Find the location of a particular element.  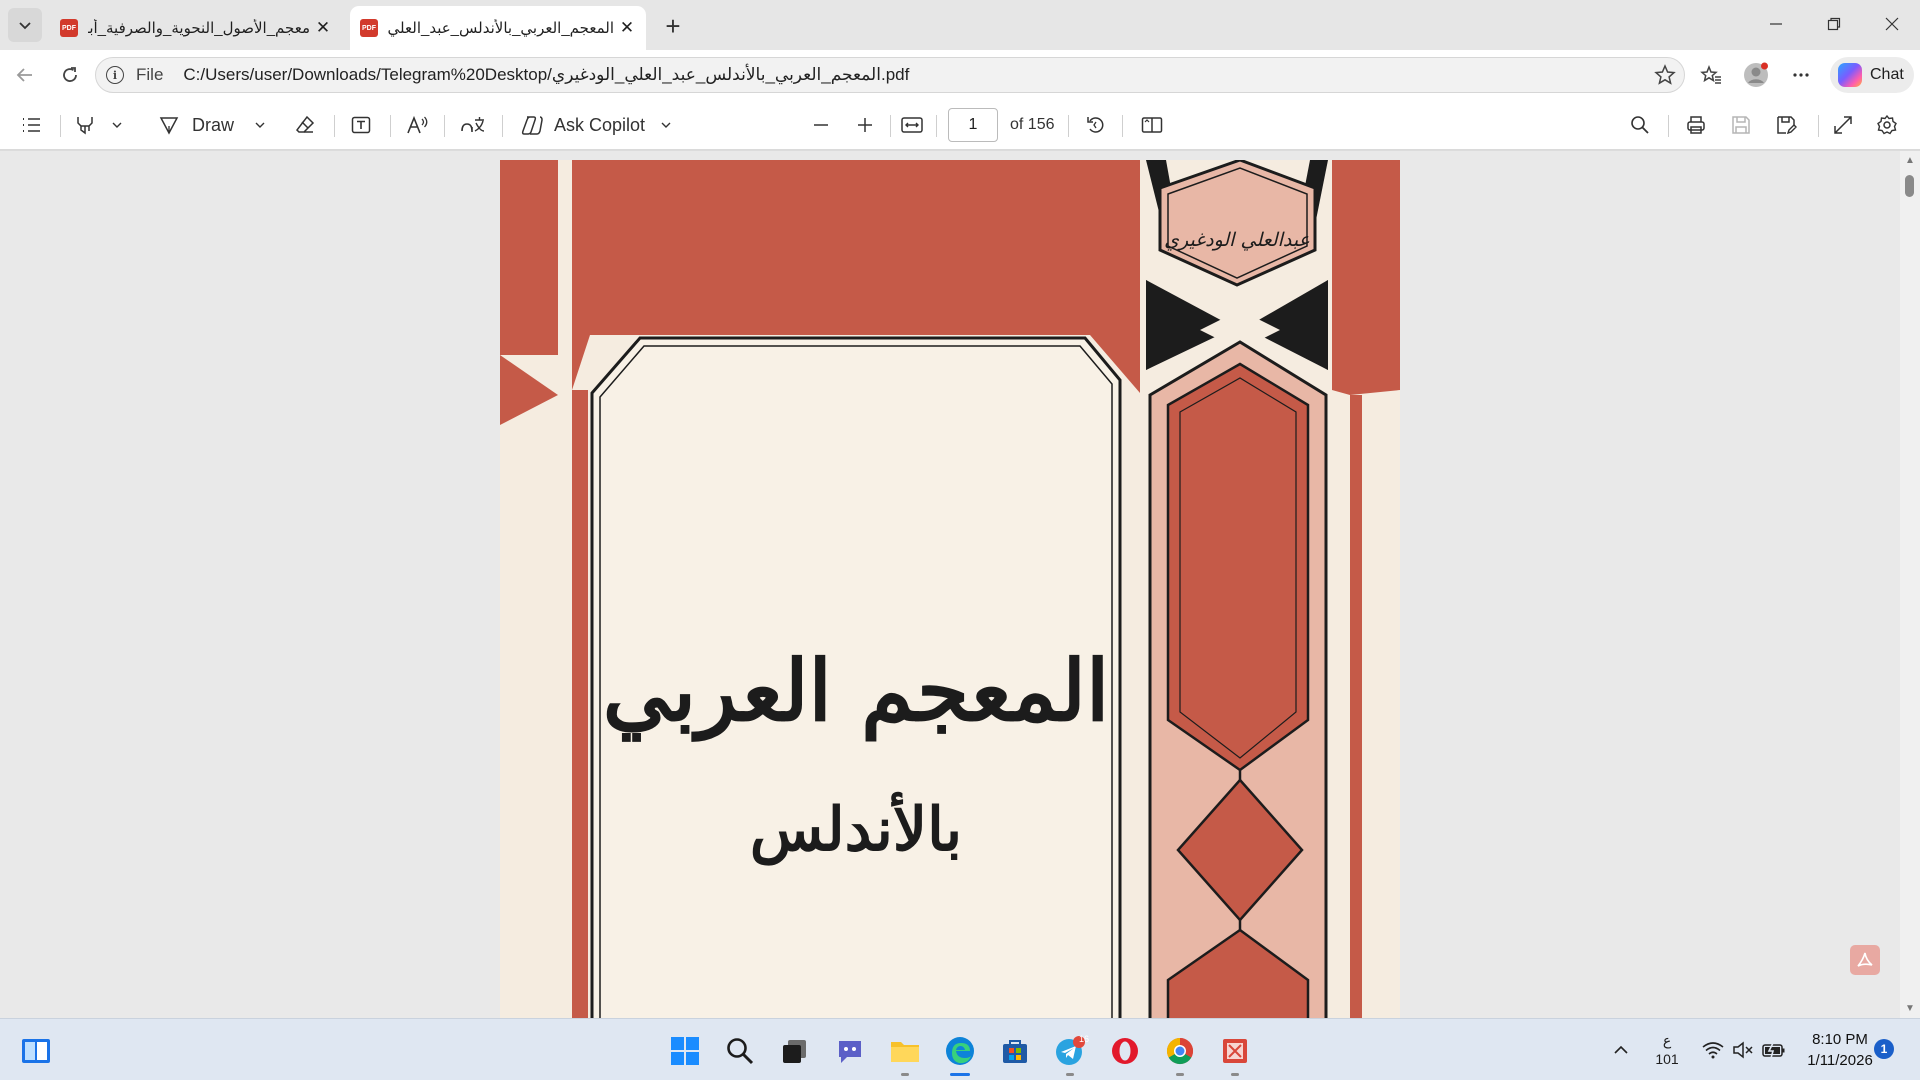

language-code: 101 is located at coordinates (1667, 1059).